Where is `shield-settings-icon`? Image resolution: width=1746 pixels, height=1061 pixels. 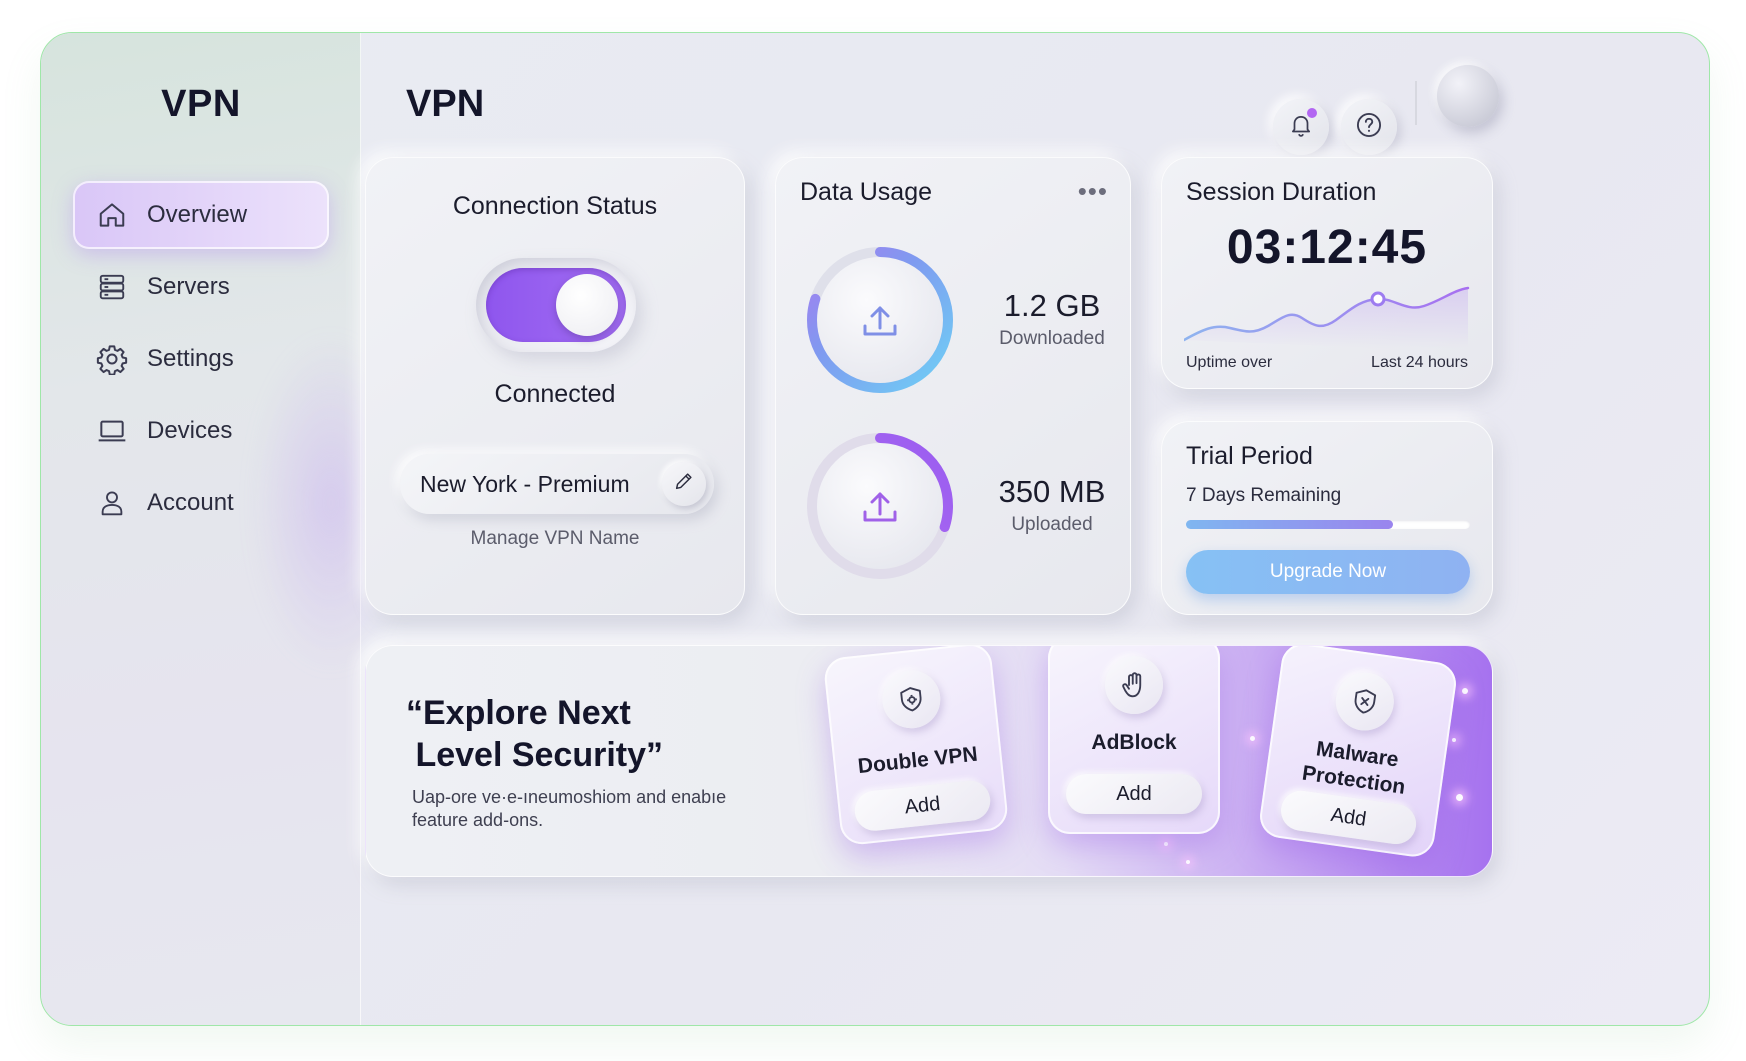 shield-settings-icon is located at coordinates (911, 699).